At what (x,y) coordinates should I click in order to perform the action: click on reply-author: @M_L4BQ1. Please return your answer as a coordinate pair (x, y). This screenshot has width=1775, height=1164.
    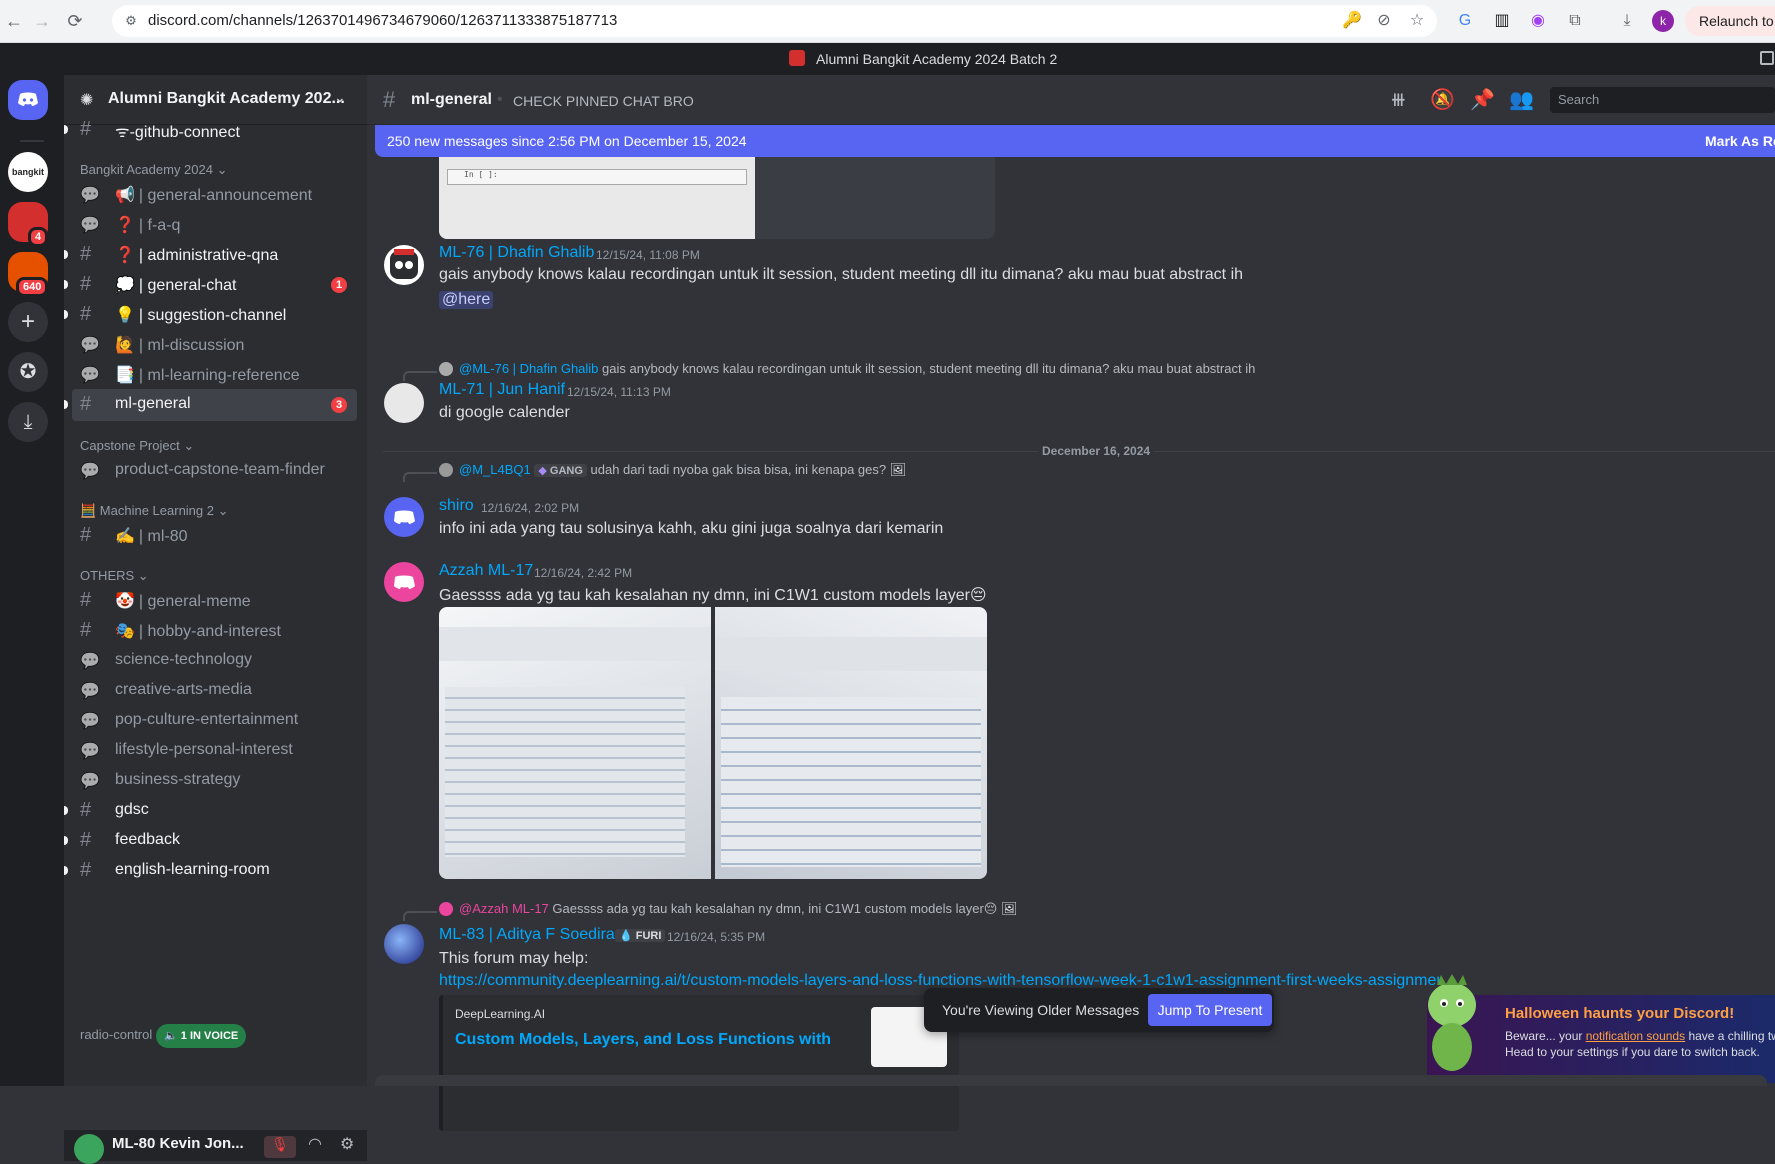
    Looking at the image, I should click on (495, 469).